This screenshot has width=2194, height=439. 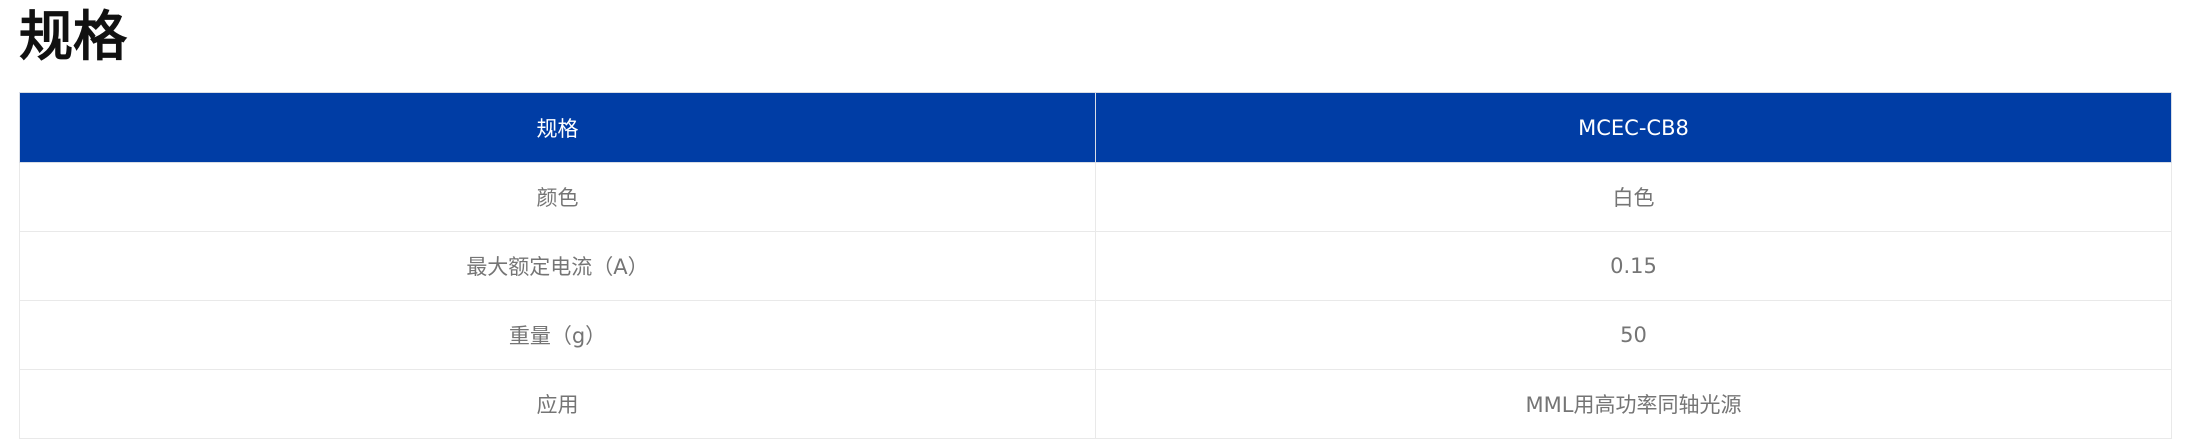 What do you see at coordinates (73, 36) in the screenshot?
I see `page-title: 规格` at bounding box center [73, 36].